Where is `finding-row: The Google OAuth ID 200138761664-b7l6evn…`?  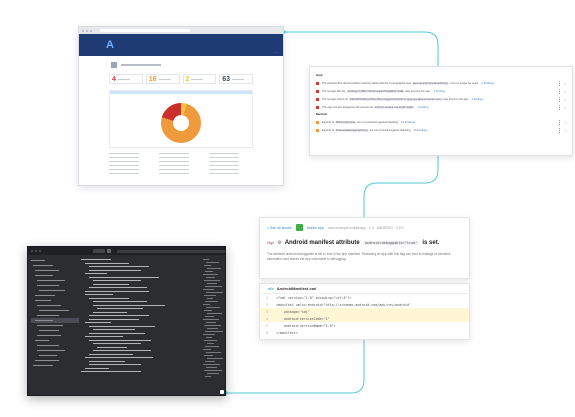 finding-row: The Google OAuth ID 200138761664-b7l6evn… is located at coordinates (441, 99).